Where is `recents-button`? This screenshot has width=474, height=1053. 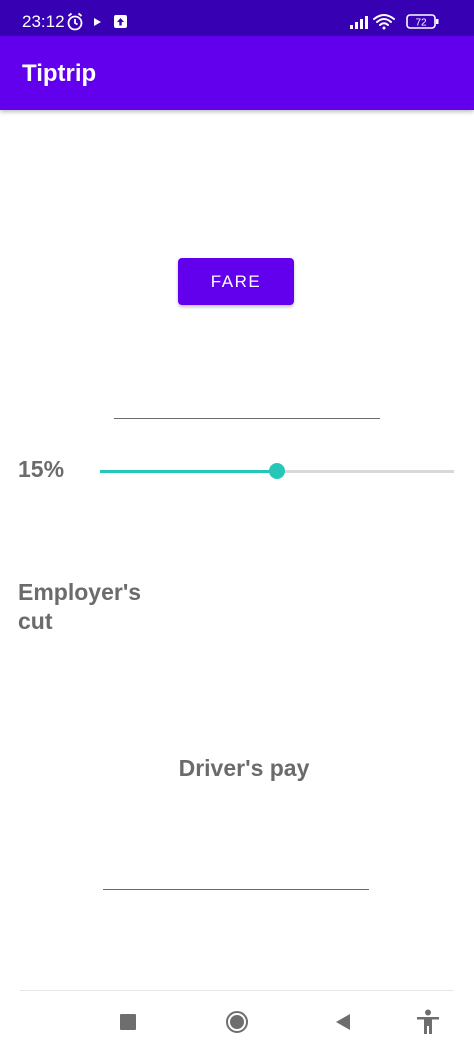 recents-button is located at coordinates (128, 1022).